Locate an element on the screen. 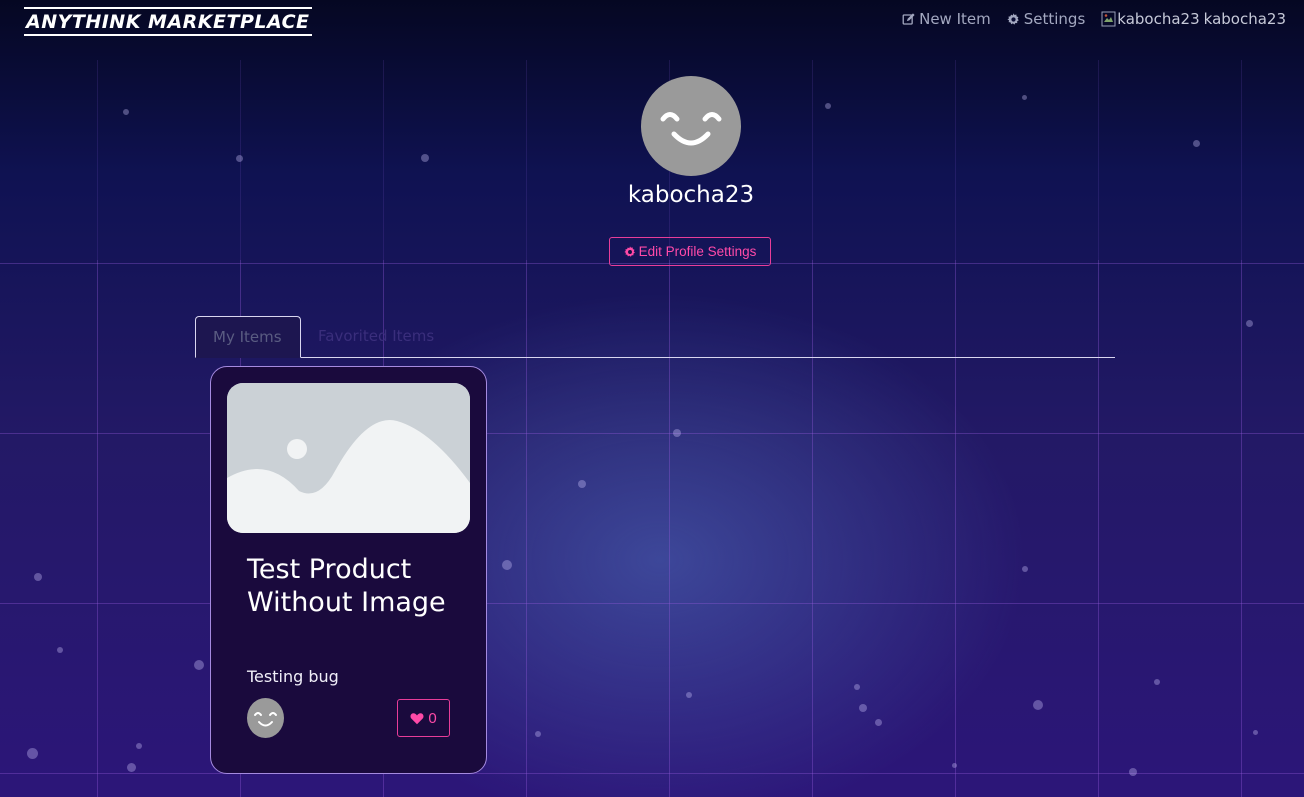  profile-avatar is located at coordinates (691, 126).